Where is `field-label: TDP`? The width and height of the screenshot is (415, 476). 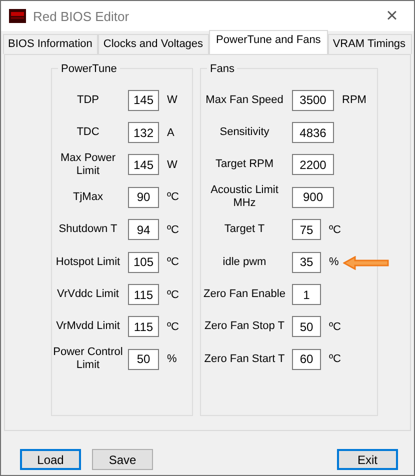
field-label: TDP is located at coordinates (88, 100).